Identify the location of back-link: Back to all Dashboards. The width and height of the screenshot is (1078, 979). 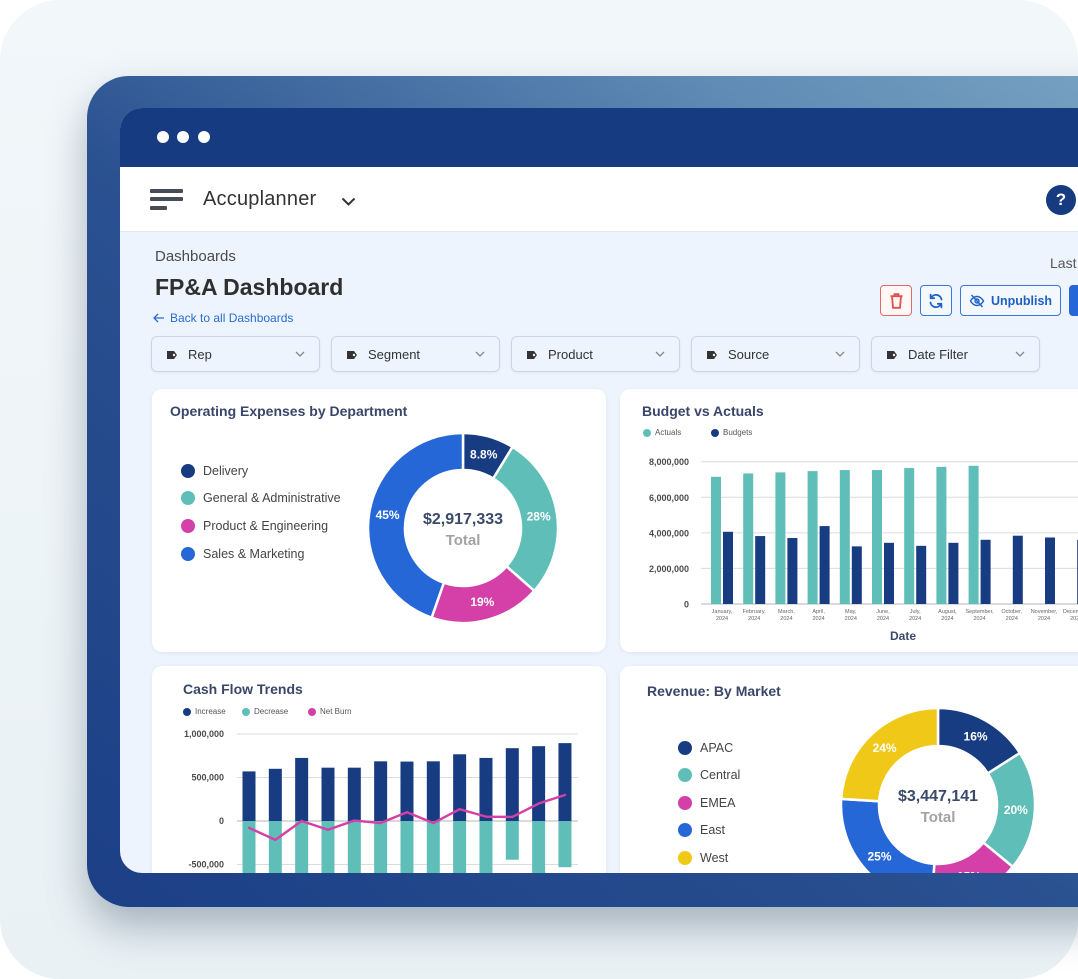
(223, 318).